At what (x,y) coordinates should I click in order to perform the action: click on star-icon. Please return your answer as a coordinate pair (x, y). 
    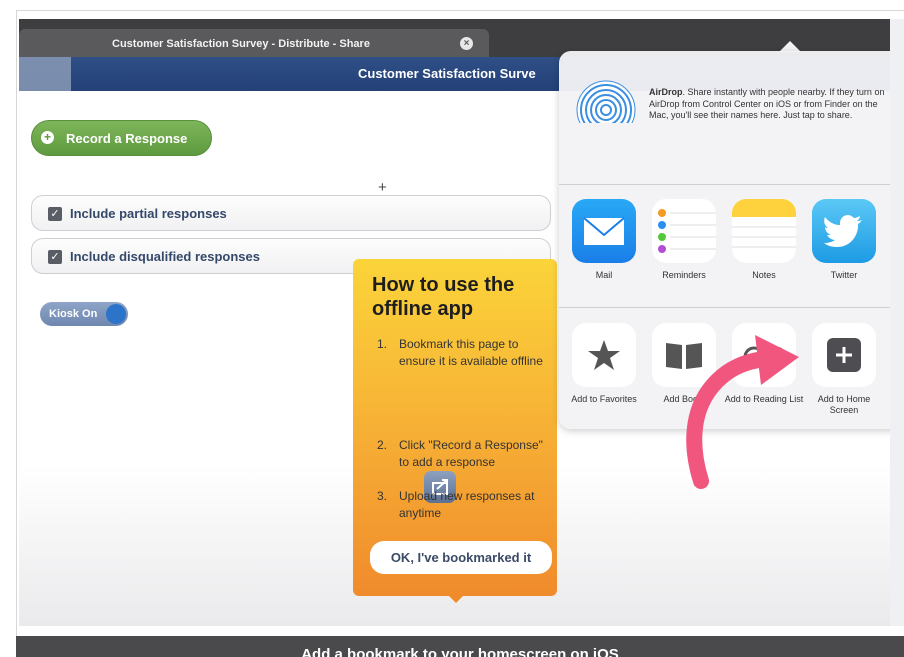
    Looking at the image, I should click on (604, 355).